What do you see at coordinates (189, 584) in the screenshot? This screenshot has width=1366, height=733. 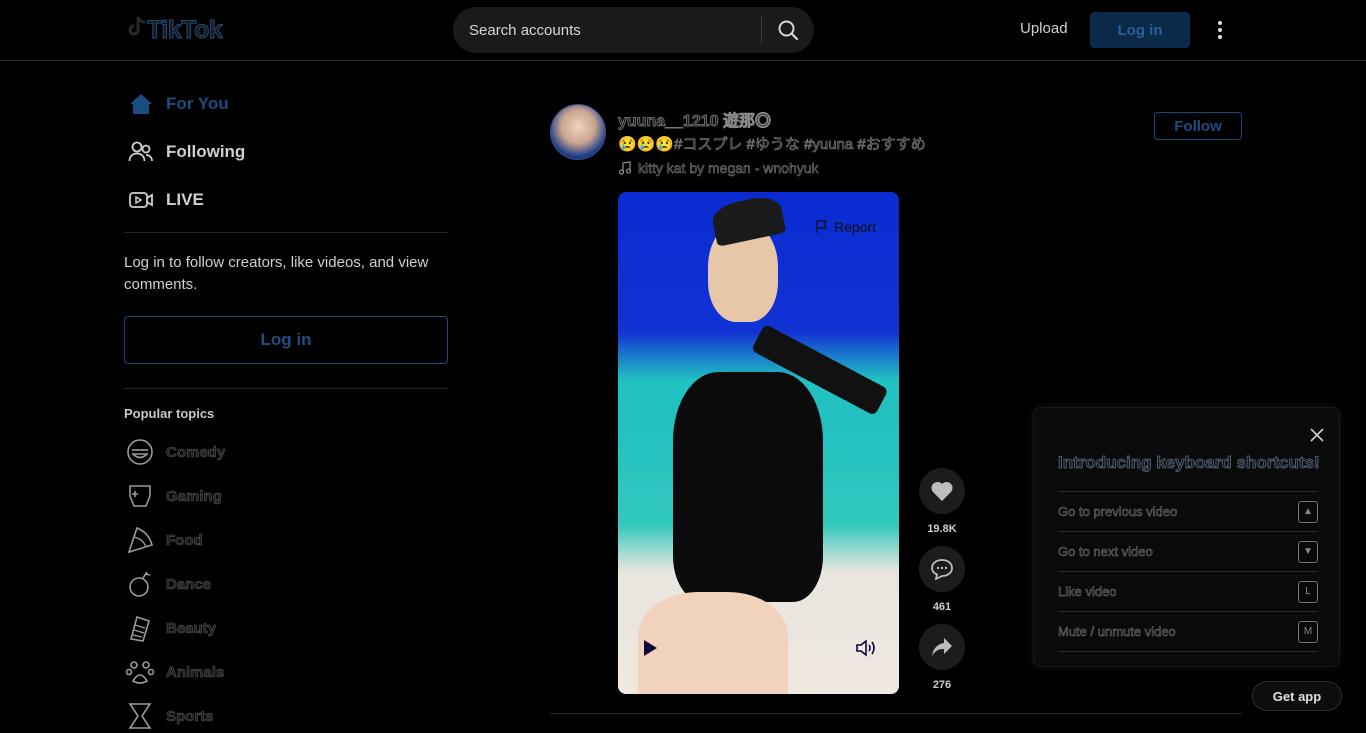 I see `topic-dance-label: Dance` at bounding box center [189, 584].